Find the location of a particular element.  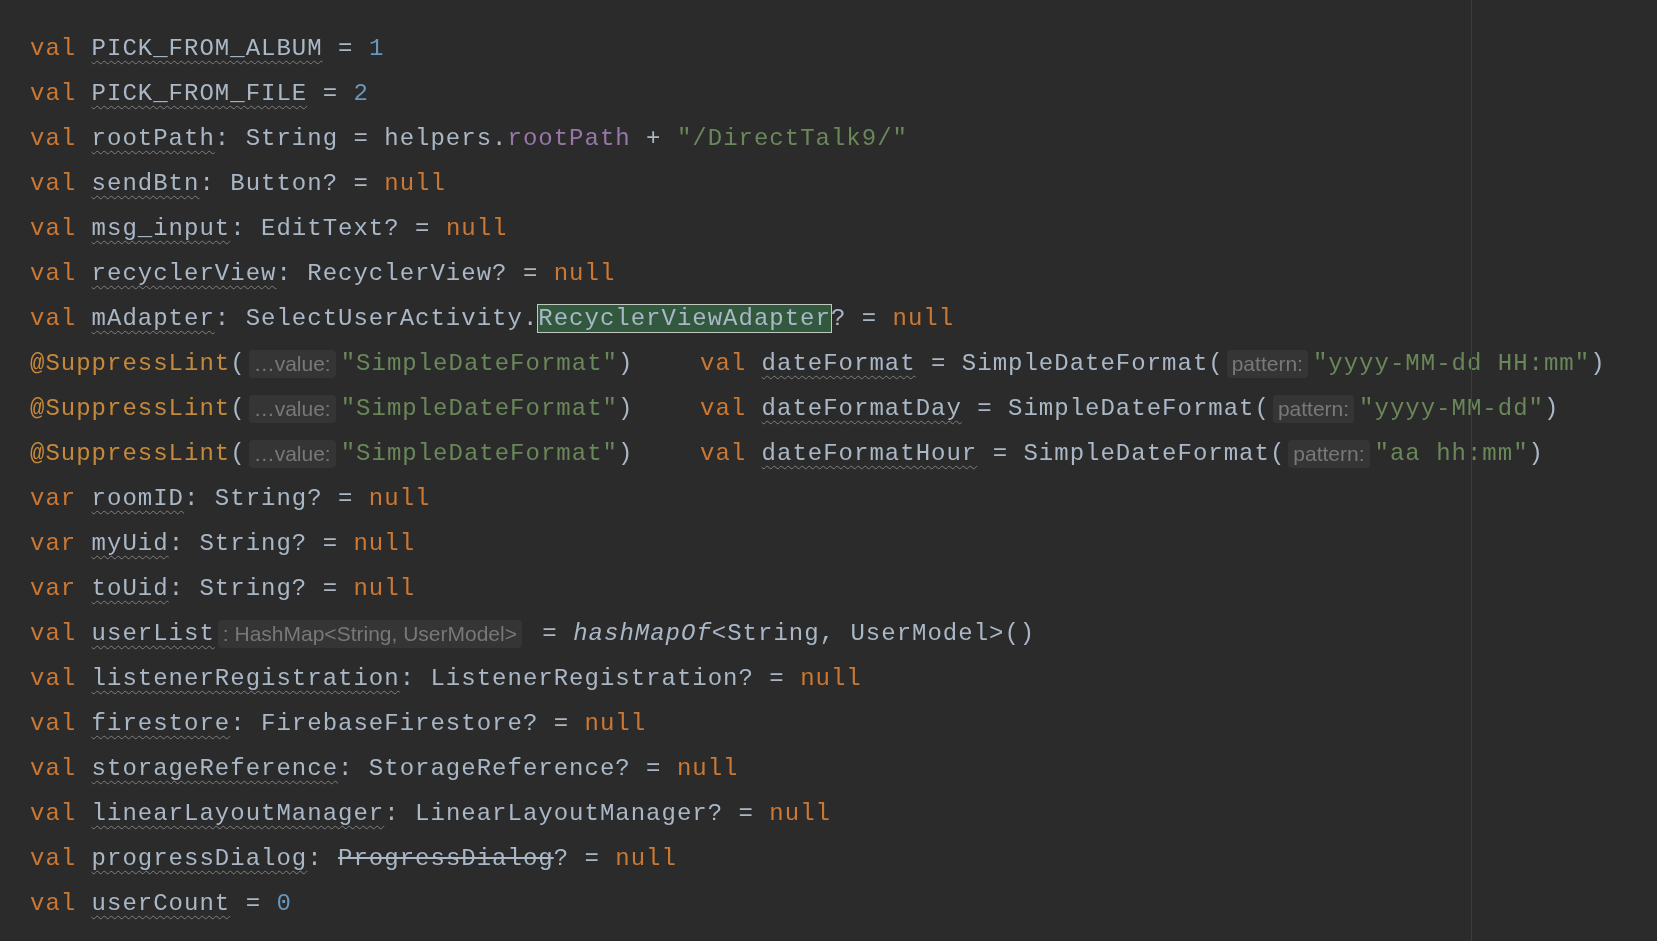

function-name: hashMapOf is located at coordinates (642, 633).